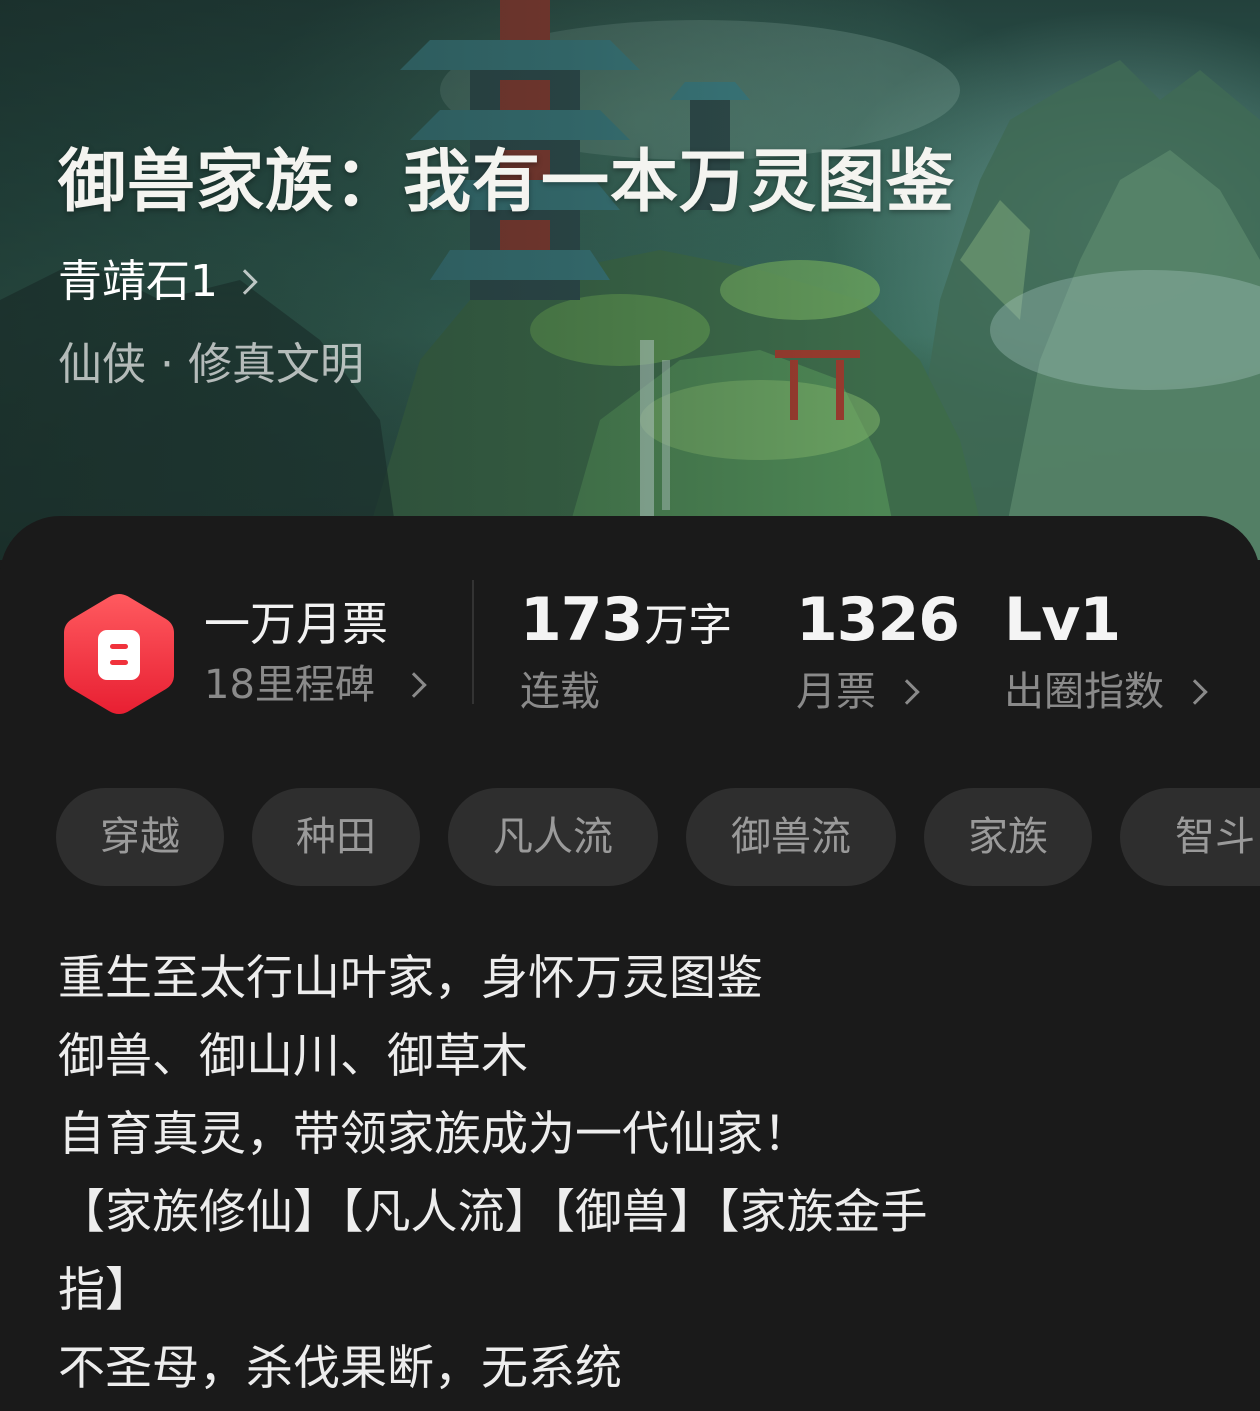 This screenshot has width=1260, height=1411. What do you see at coordinates (581, 620) in the screenshot?
I see `word-count-value: 173` at bounding box center [581, 620].